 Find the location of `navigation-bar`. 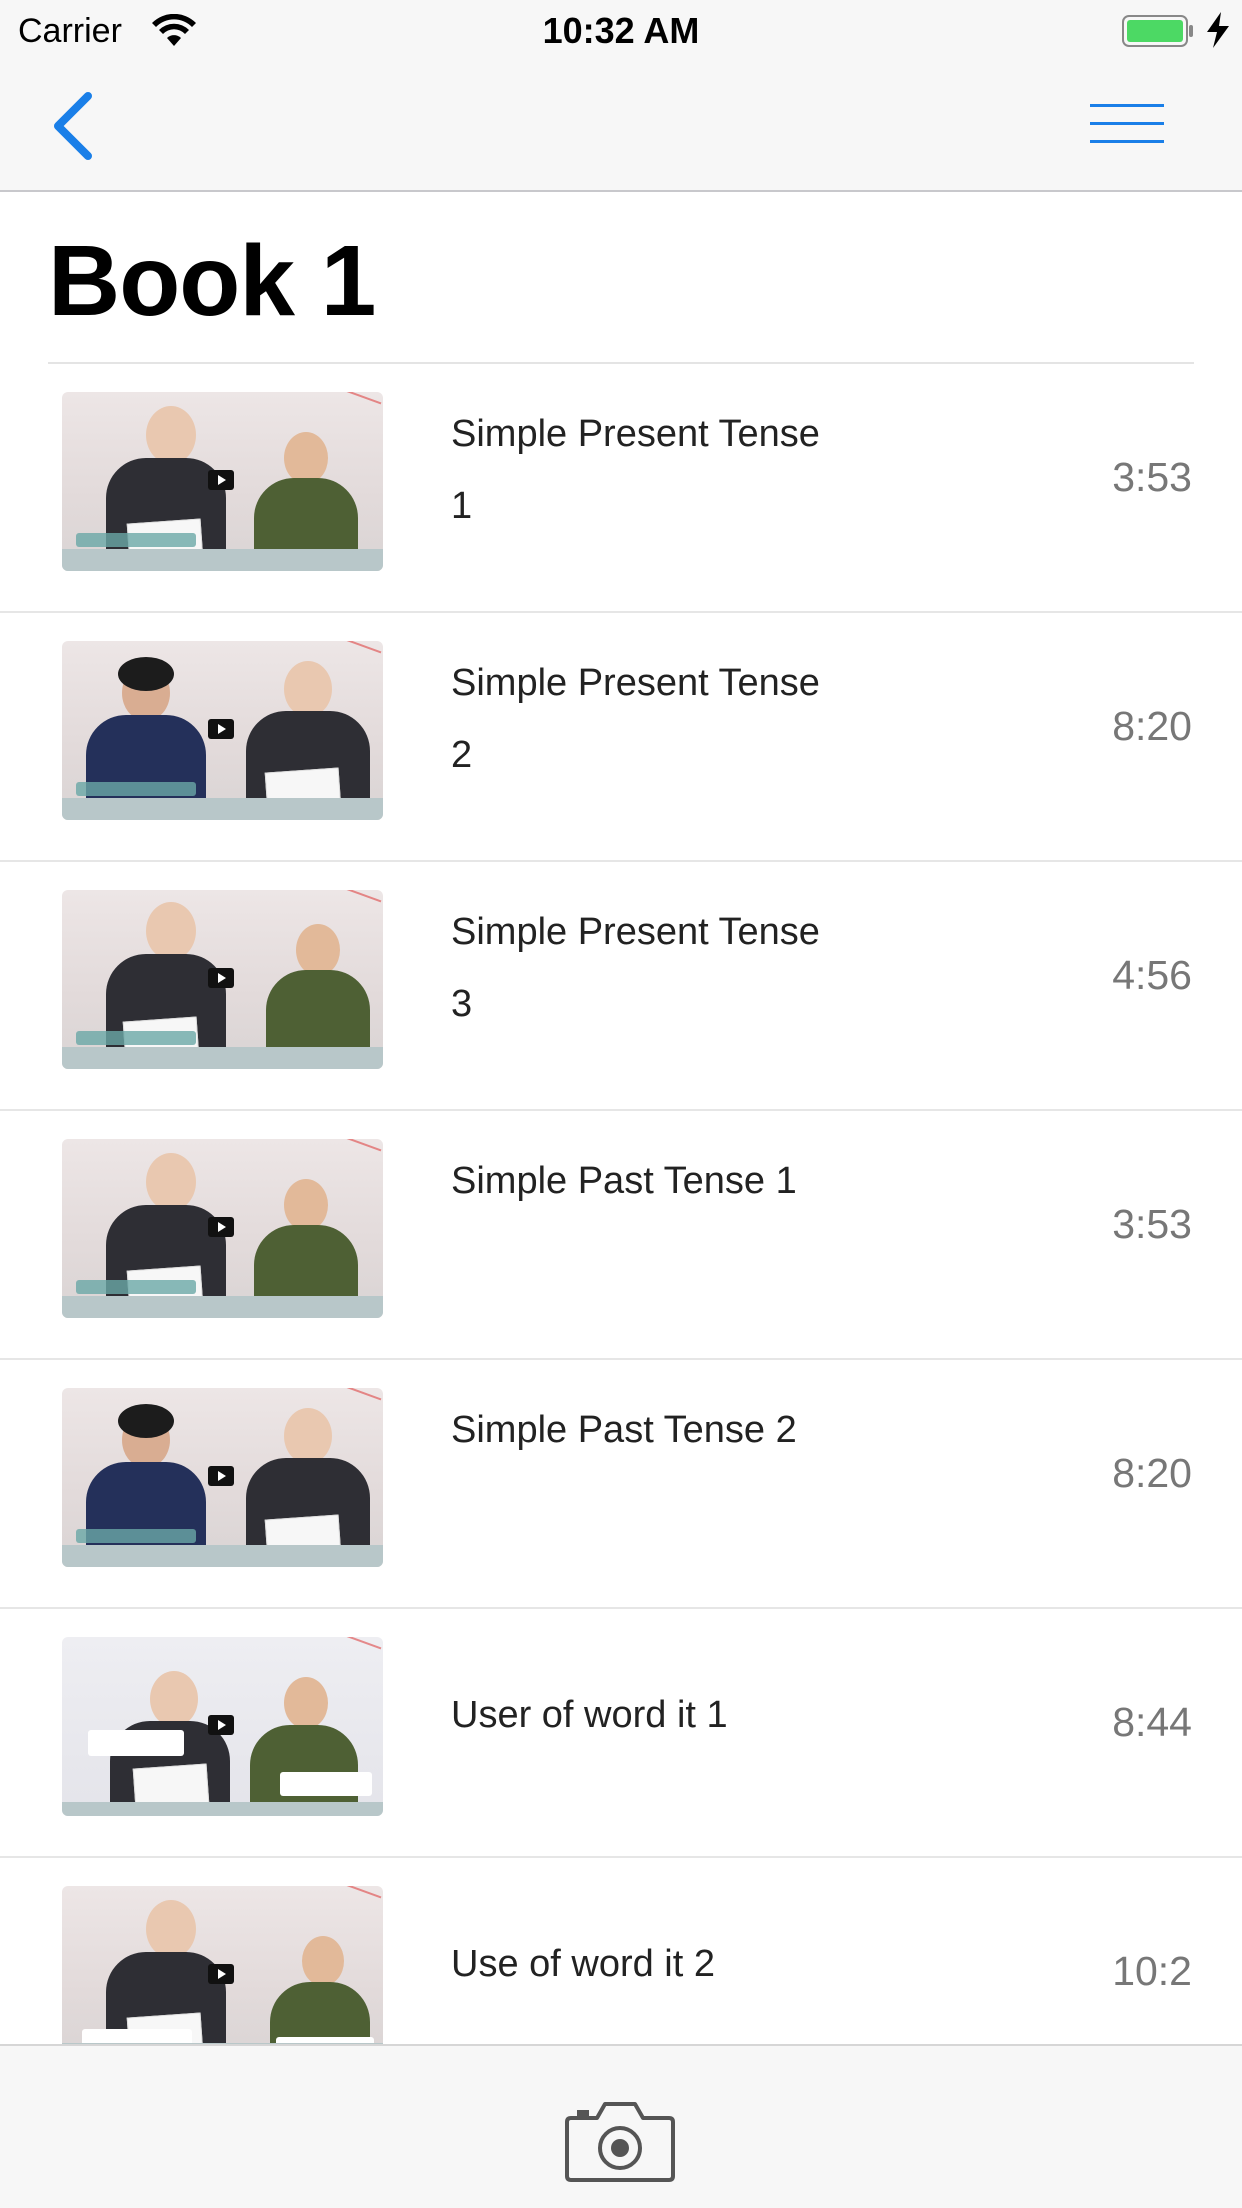

navigation-bar is located at coordinates (621, 126).